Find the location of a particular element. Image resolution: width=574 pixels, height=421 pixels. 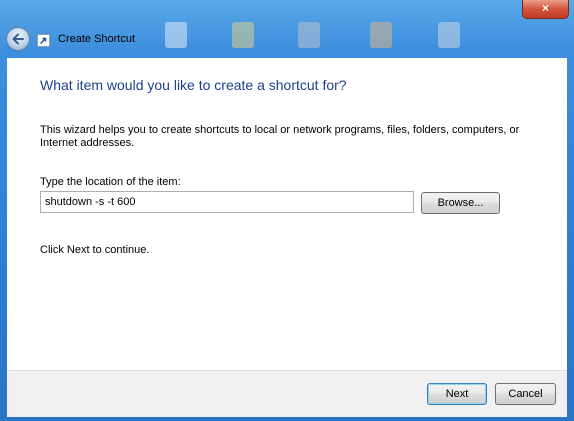

back-button is located at coordinates (18, 39).